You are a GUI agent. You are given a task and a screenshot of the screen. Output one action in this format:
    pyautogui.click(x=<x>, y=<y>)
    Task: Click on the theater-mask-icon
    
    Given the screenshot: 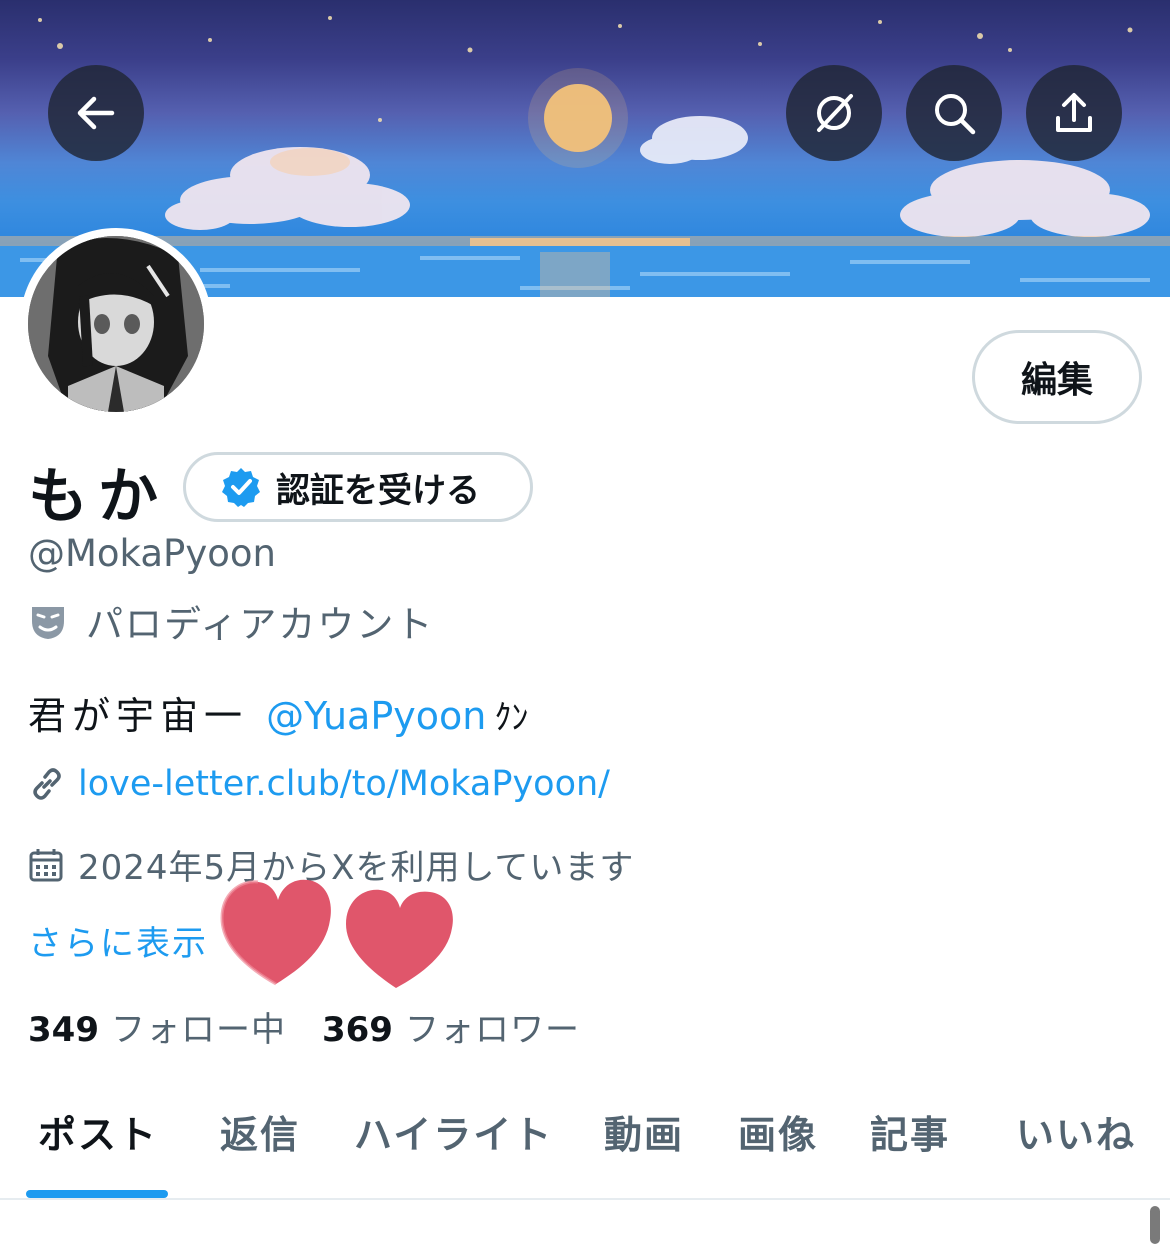 What is the action you would take?
    pyautogui.click(x=48, y=621)
    